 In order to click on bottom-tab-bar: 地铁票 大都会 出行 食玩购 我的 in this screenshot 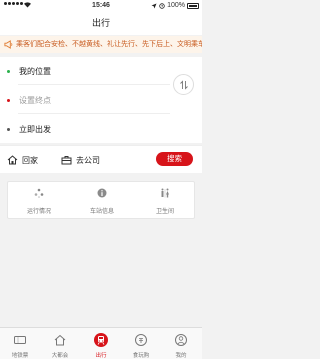, I will do `click(101, 343)`.